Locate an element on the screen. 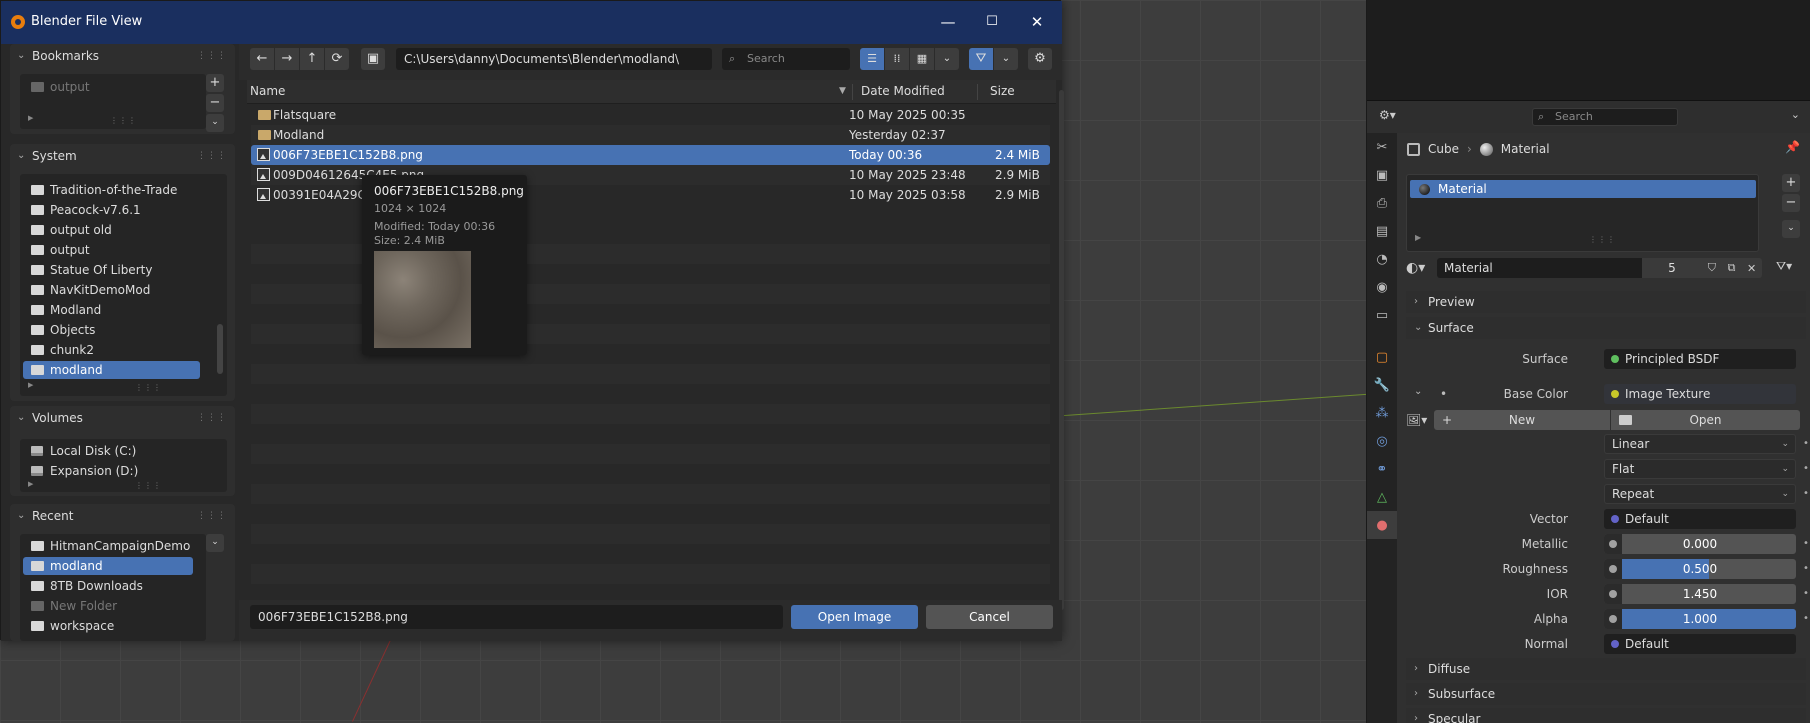  normal-field: Default is located at coordinates (1700, 644).